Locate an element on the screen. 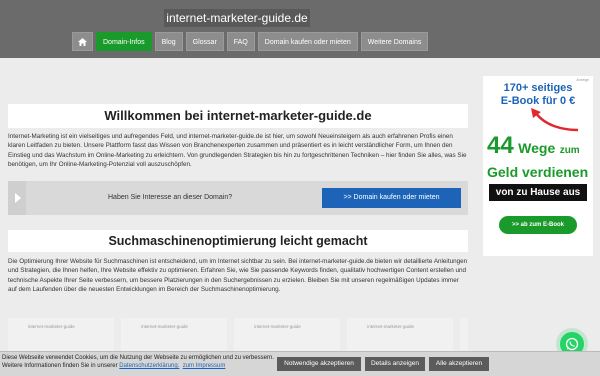 The image size is (600, 376). nav-home is located at coordinates (82, 41).